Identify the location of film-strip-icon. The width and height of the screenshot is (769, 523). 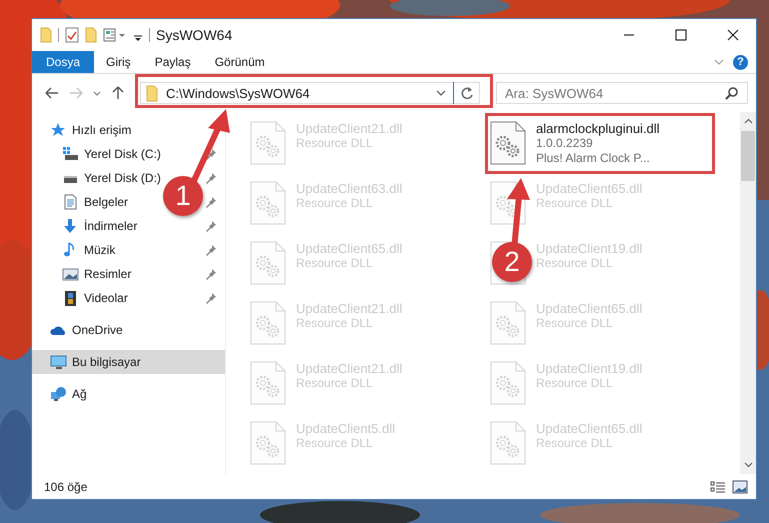
(70, 298).